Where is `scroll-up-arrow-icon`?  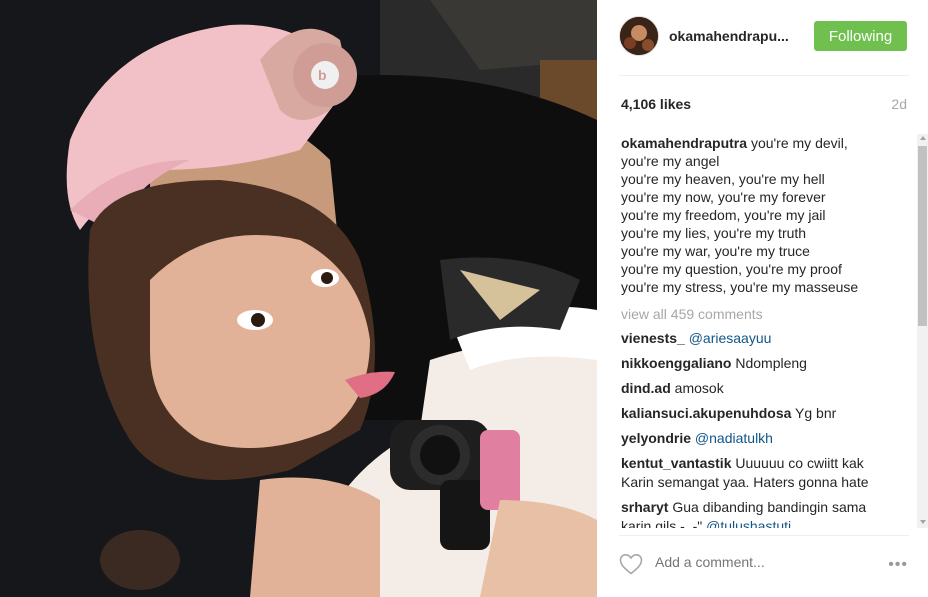 scroll-up-arrow-icon is located at coordinates (923, 138).